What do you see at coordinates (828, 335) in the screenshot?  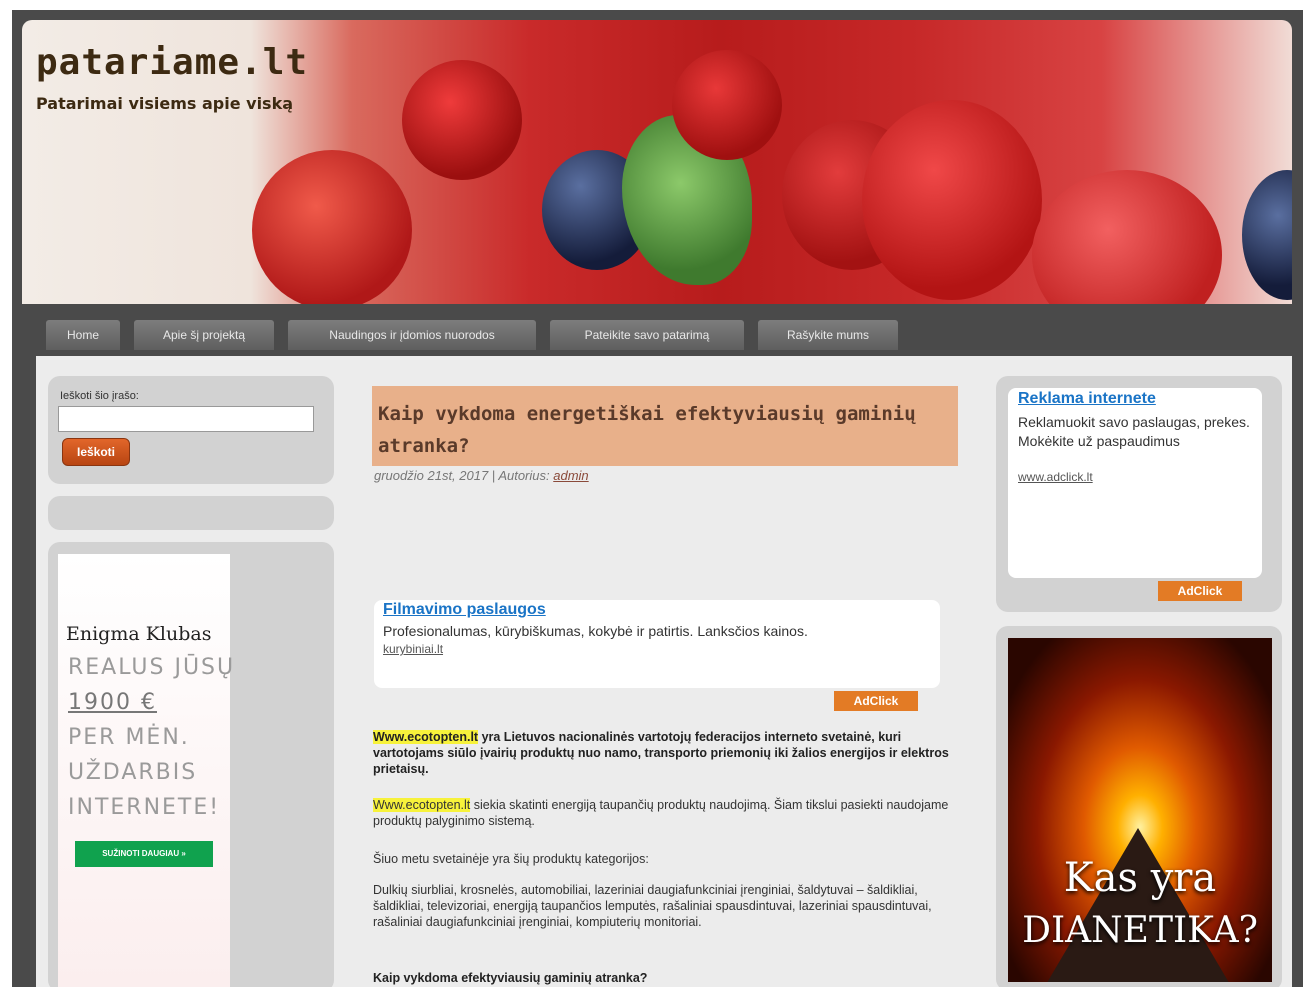 I see `nav-item-contact: Rašykite mums` at bounding box center [828, 335].